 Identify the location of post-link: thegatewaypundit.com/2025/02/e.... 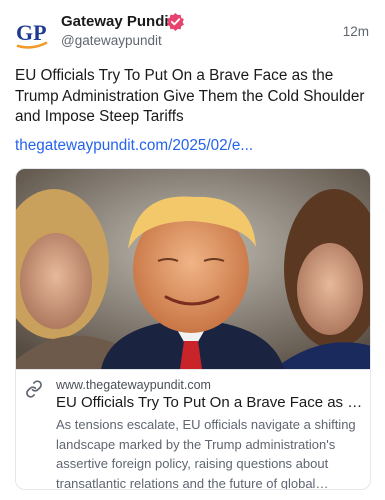
(180, 146).